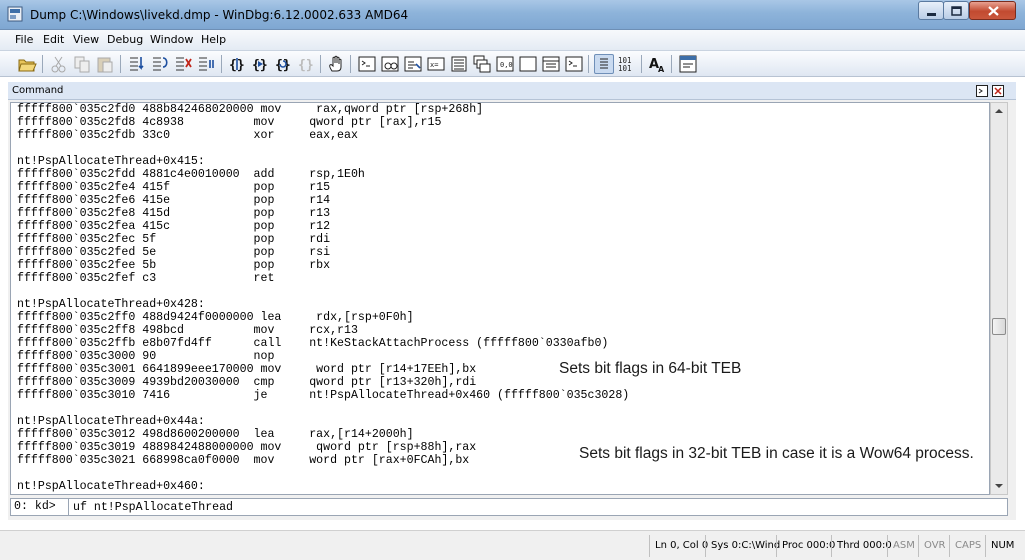  Describe the element at coordinates (574, 64) in the screenshot. I see `source-mode-icon` at that location.